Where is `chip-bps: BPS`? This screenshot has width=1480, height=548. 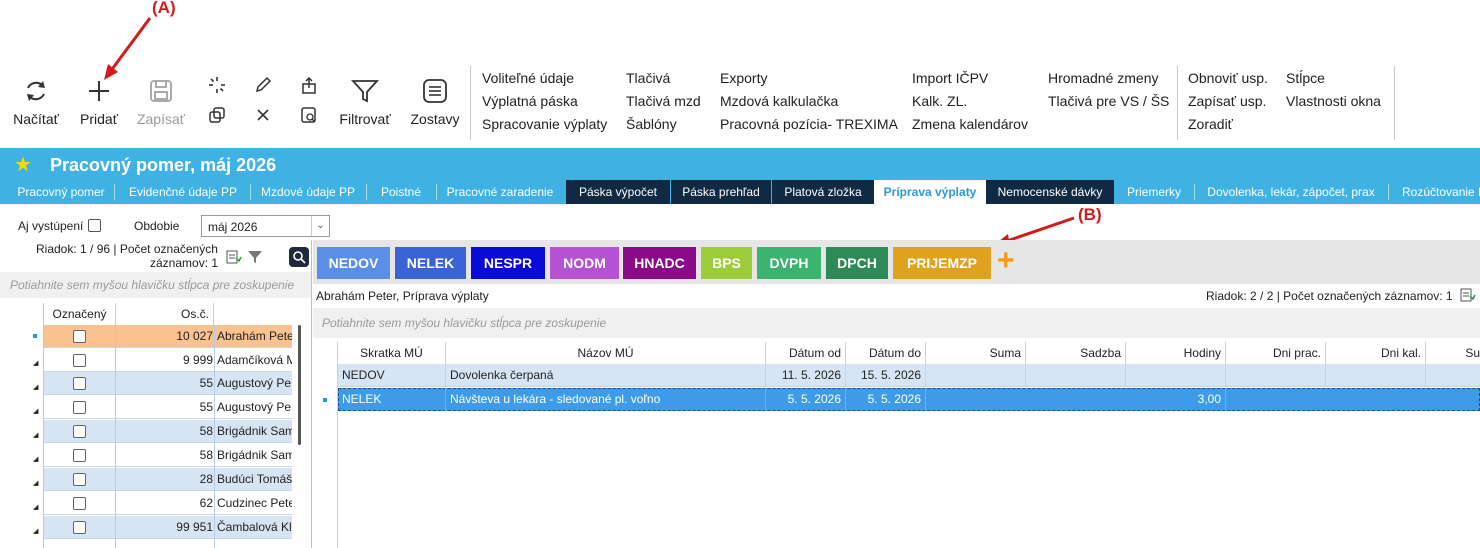
chip-bps: BPS is located at coordinates (726, 263).